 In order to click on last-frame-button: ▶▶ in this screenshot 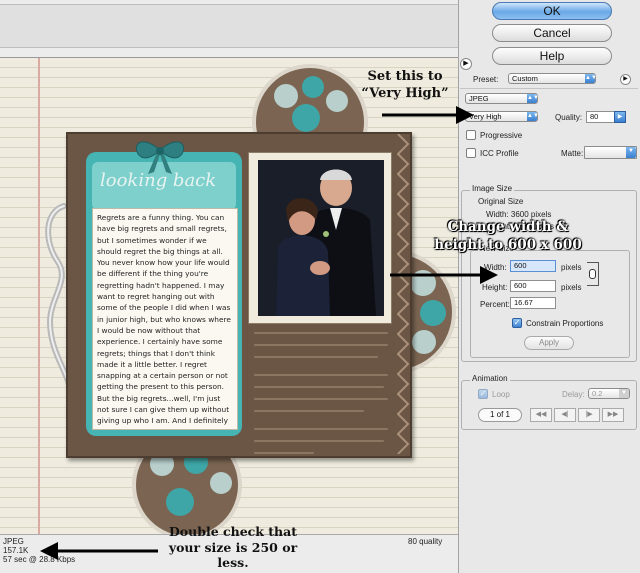, I will do `click(613, 415)`.